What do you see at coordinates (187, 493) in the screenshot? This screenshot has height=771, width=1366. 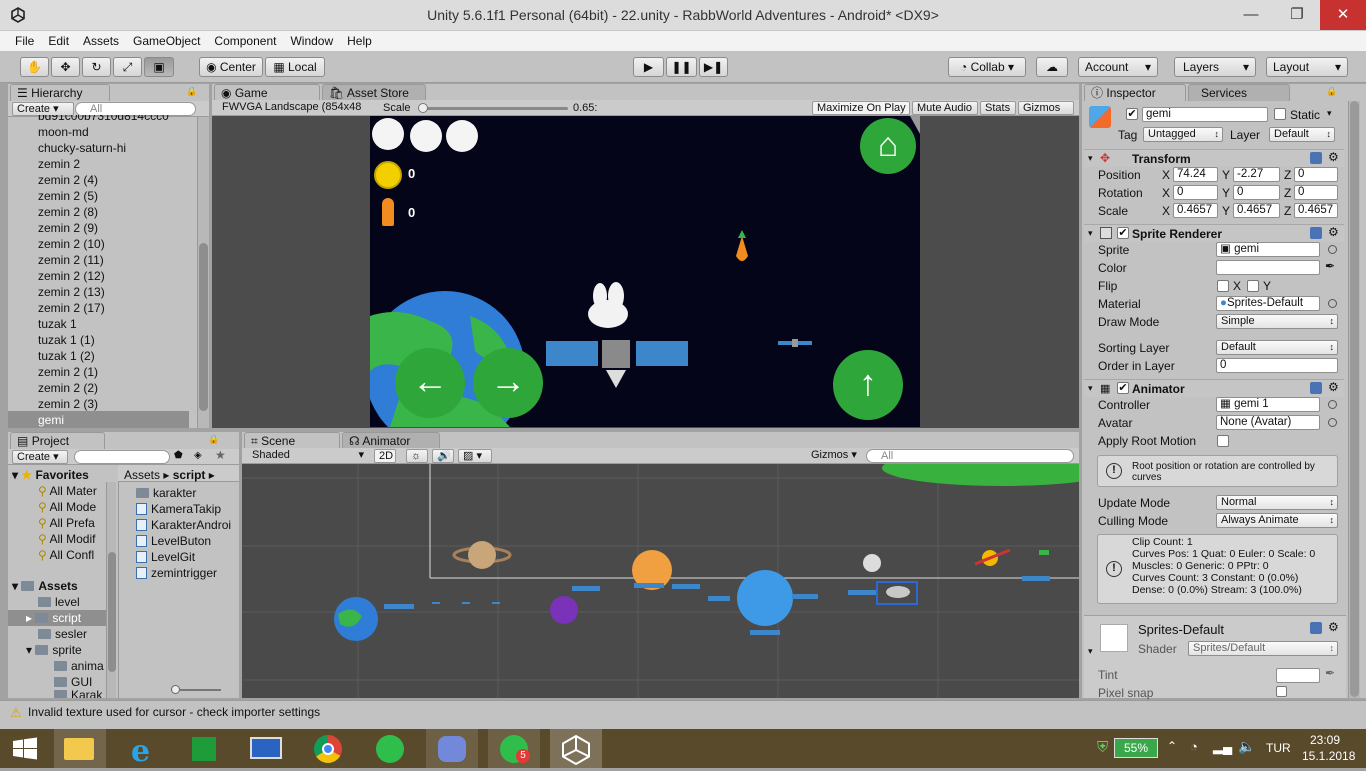 I see `project-file: karakter` at bounding box center [187, 493].